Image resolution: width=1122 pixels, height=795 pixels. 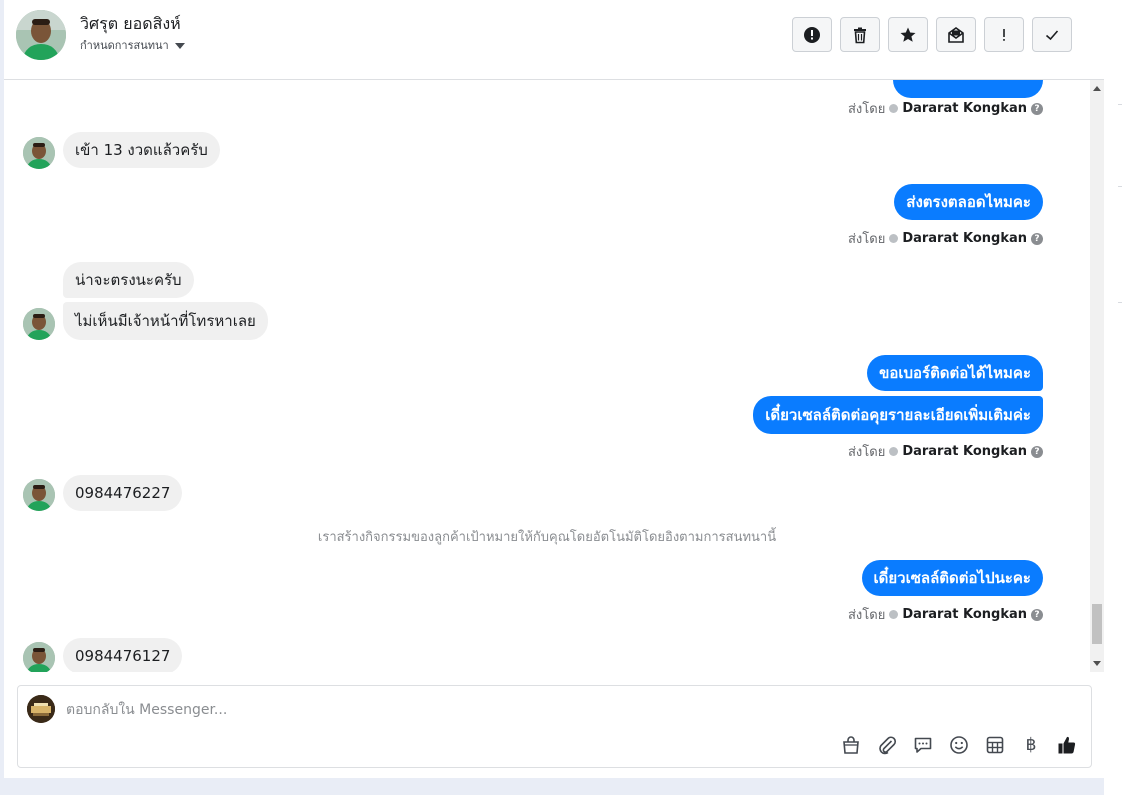 I want to click on mark-unread-button, so click(x=956, y=34).